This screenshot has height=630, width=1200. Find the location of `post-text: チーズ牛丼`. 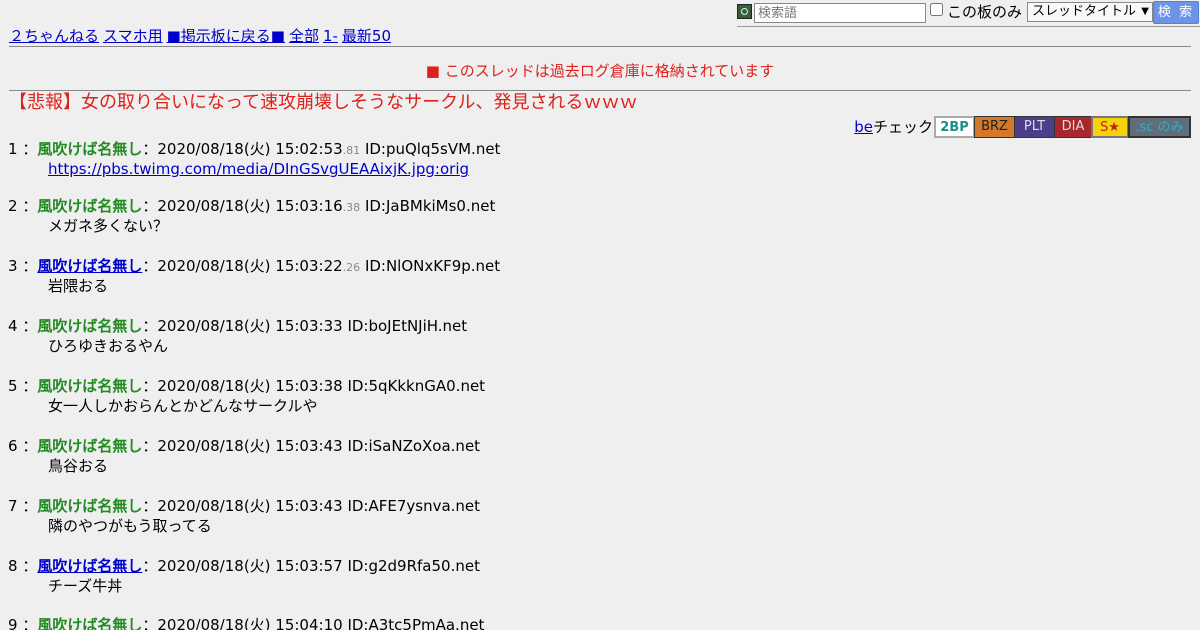

post-text: チーズ牛丼 is located at coordinates (85, 586).